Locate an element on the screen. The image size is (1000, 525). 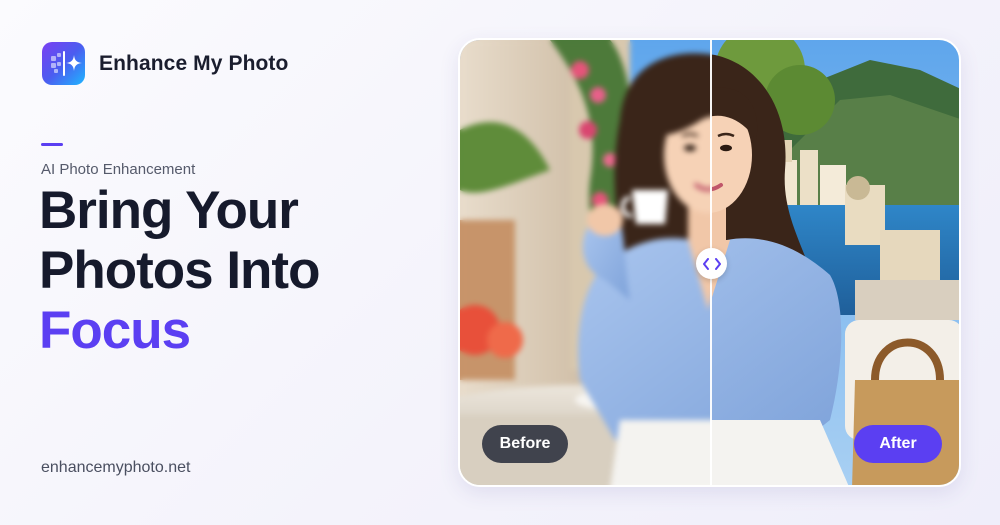
accent-line is located at coordinates (52, 144).